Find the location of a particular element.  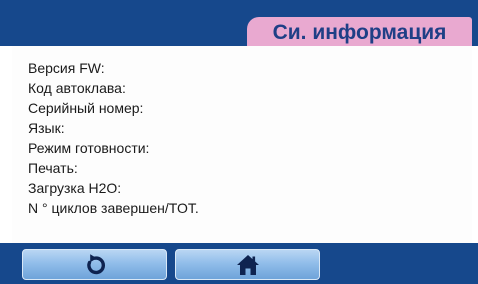

info-cycles-completed-label: N ° циклов завершен/TOT. is located at coordinates (113, 208).